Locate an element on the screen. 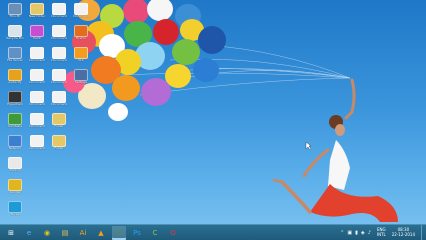 This screenshot has height=240, width=426. tray-icon: ⌃ is located at coordinates (342, 233).